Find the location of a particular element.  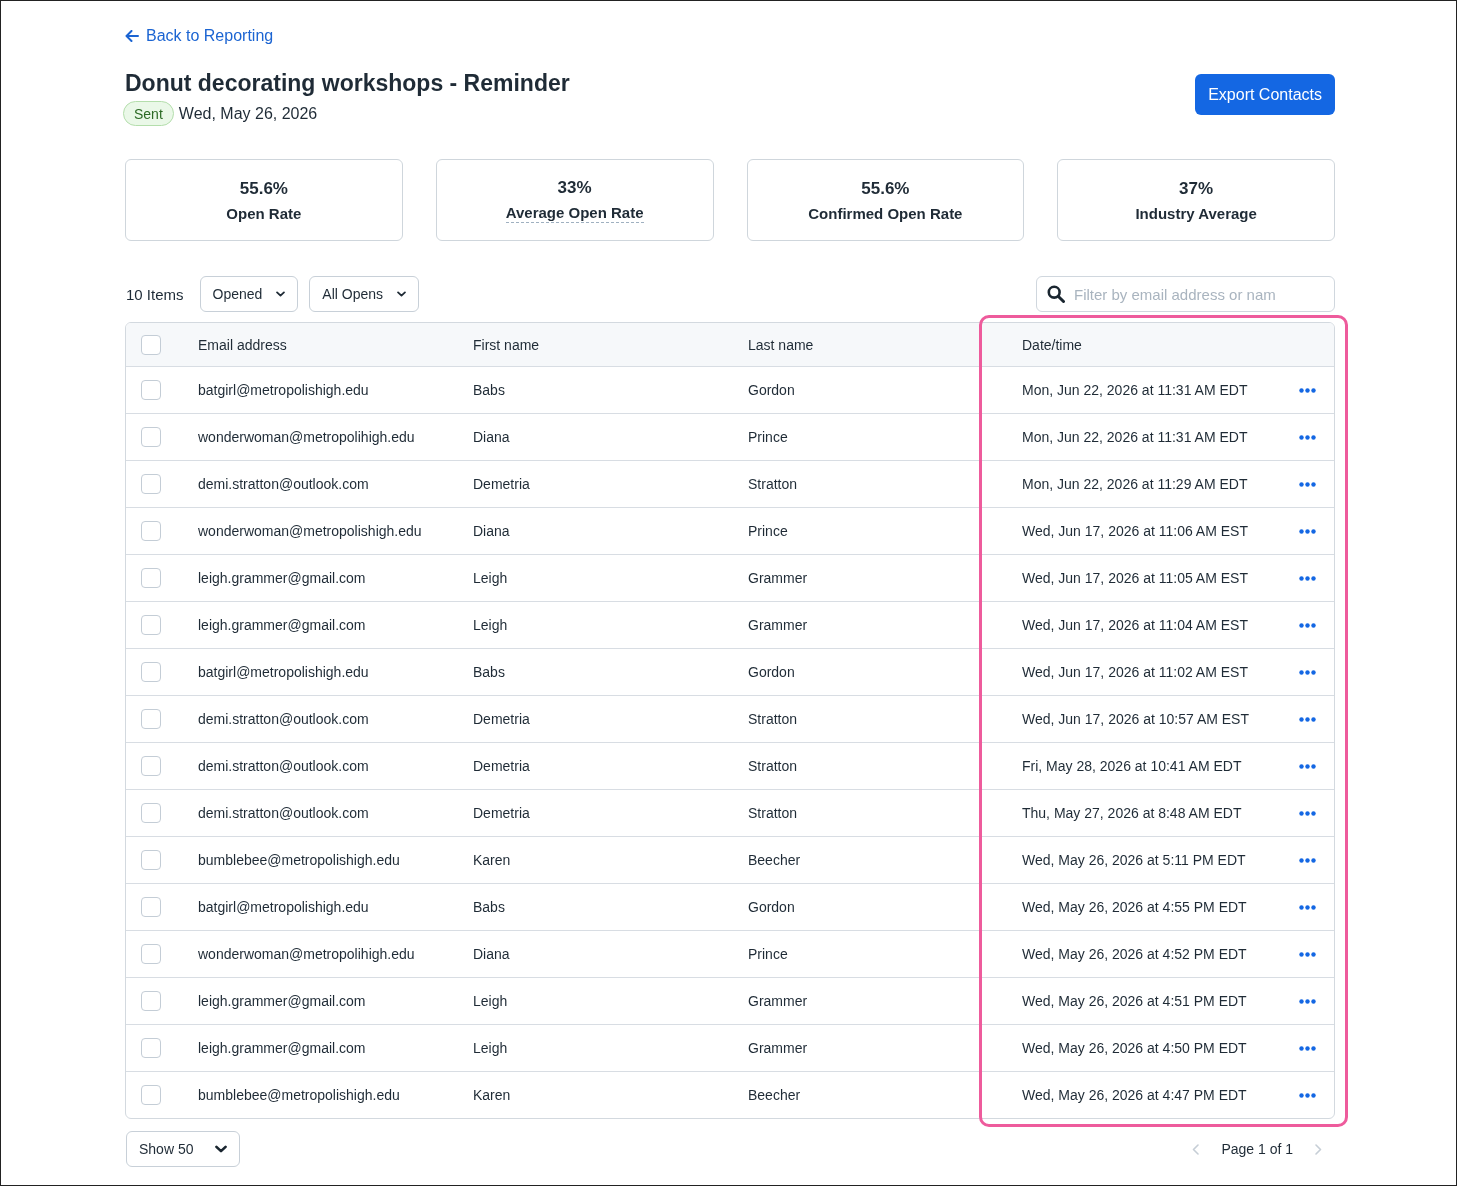

page-title: Donut decorating workshops - Reminder is located at coordinates (347, 83).